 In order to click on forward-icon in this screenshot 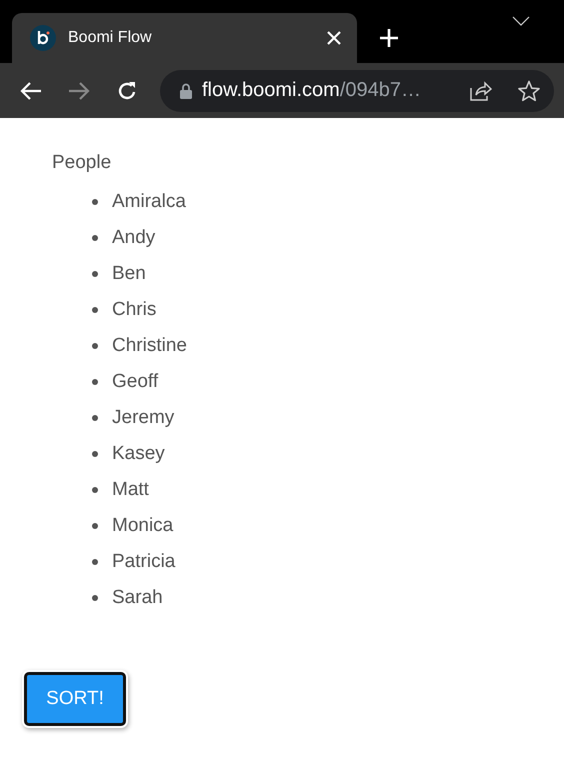, I will do `click(79, 90)`.